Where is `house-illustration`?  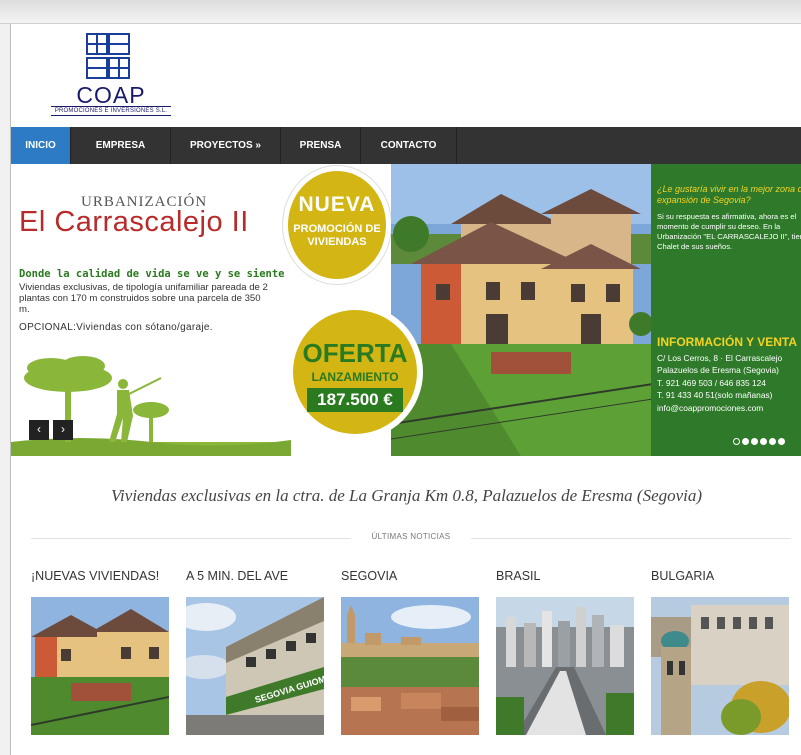
house-illustration is located at coordinates (522, 310).